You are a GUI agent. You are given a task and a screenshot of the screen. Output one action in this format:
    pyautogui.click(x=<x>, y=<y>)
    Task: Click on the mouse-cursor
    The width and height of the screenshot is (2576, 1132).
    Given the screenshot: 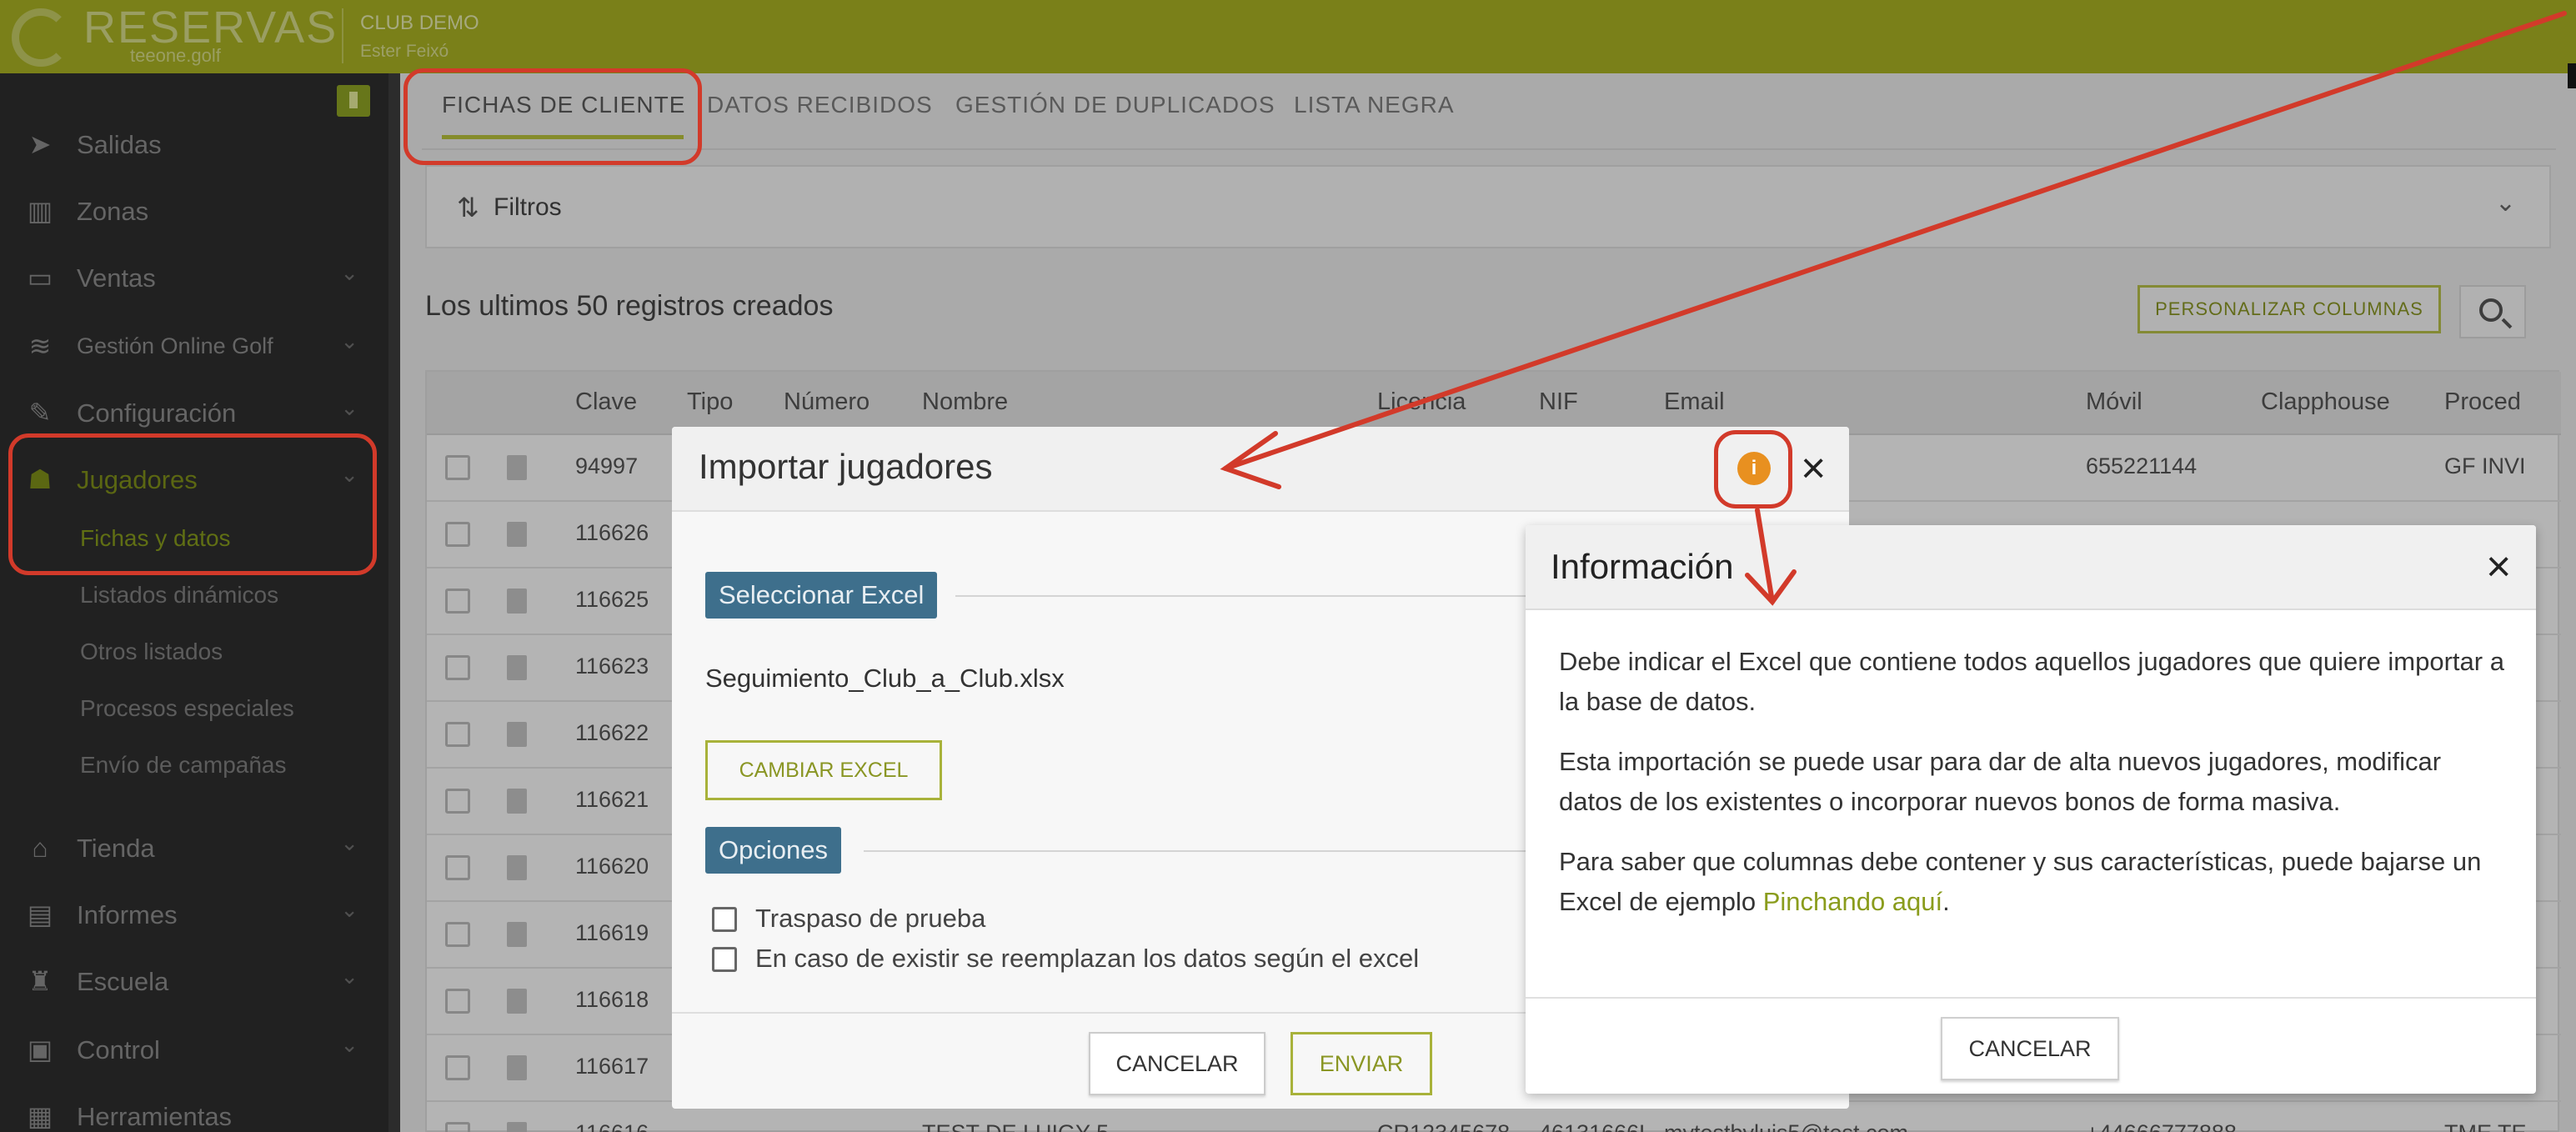 What is the action you would take?
    pyautogui.click(x=2572, y=76)
    